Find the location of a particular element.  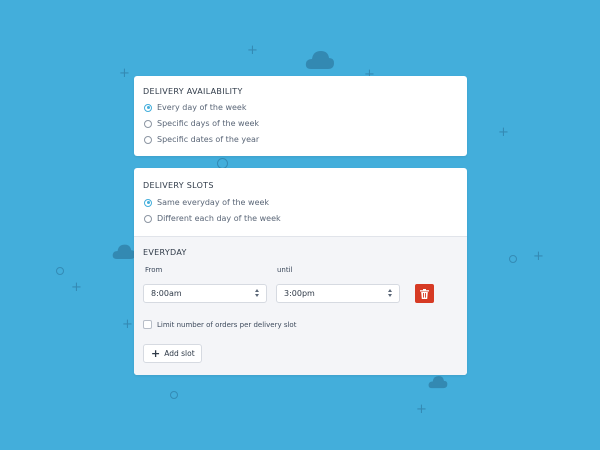

limit-orders-checkbox is located at coordinates (147, 324).